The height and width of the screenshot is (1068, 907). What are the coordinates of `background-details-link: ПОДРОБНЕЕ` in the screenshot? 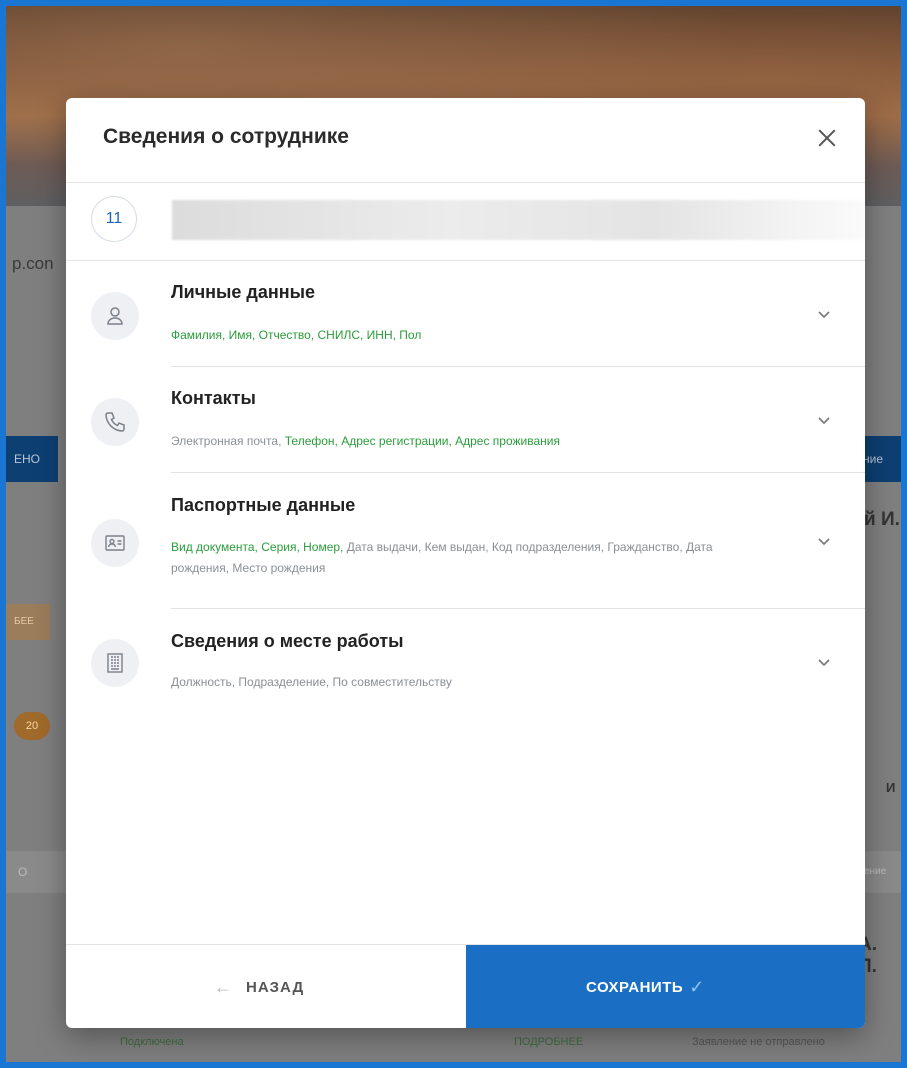 It's located at (549, 1042).